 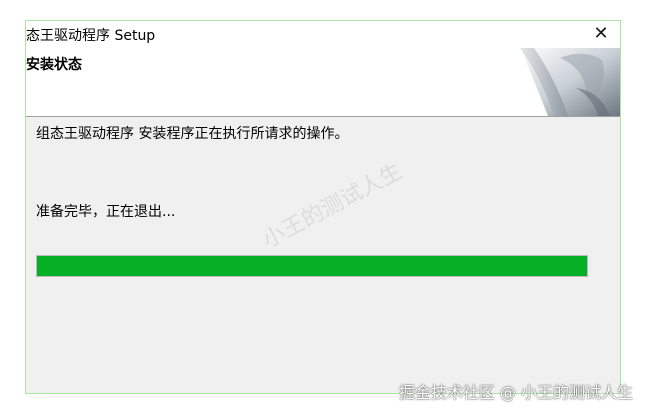 What do you see at coordinates (54, 65) in the screenshot?
I see `page-title: 安装状态` at bounding box center [54, 65].